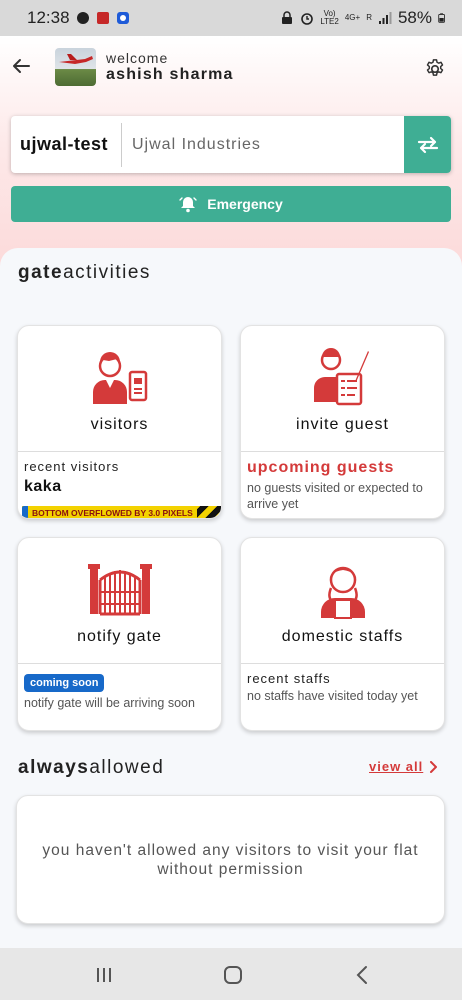 Image resolution: width=462 pixels, height=1000 pixels. Describe the element at coordinates (91, 767) in the screenshot. I see `always-allowed-title: alwaysallowed` at that location.